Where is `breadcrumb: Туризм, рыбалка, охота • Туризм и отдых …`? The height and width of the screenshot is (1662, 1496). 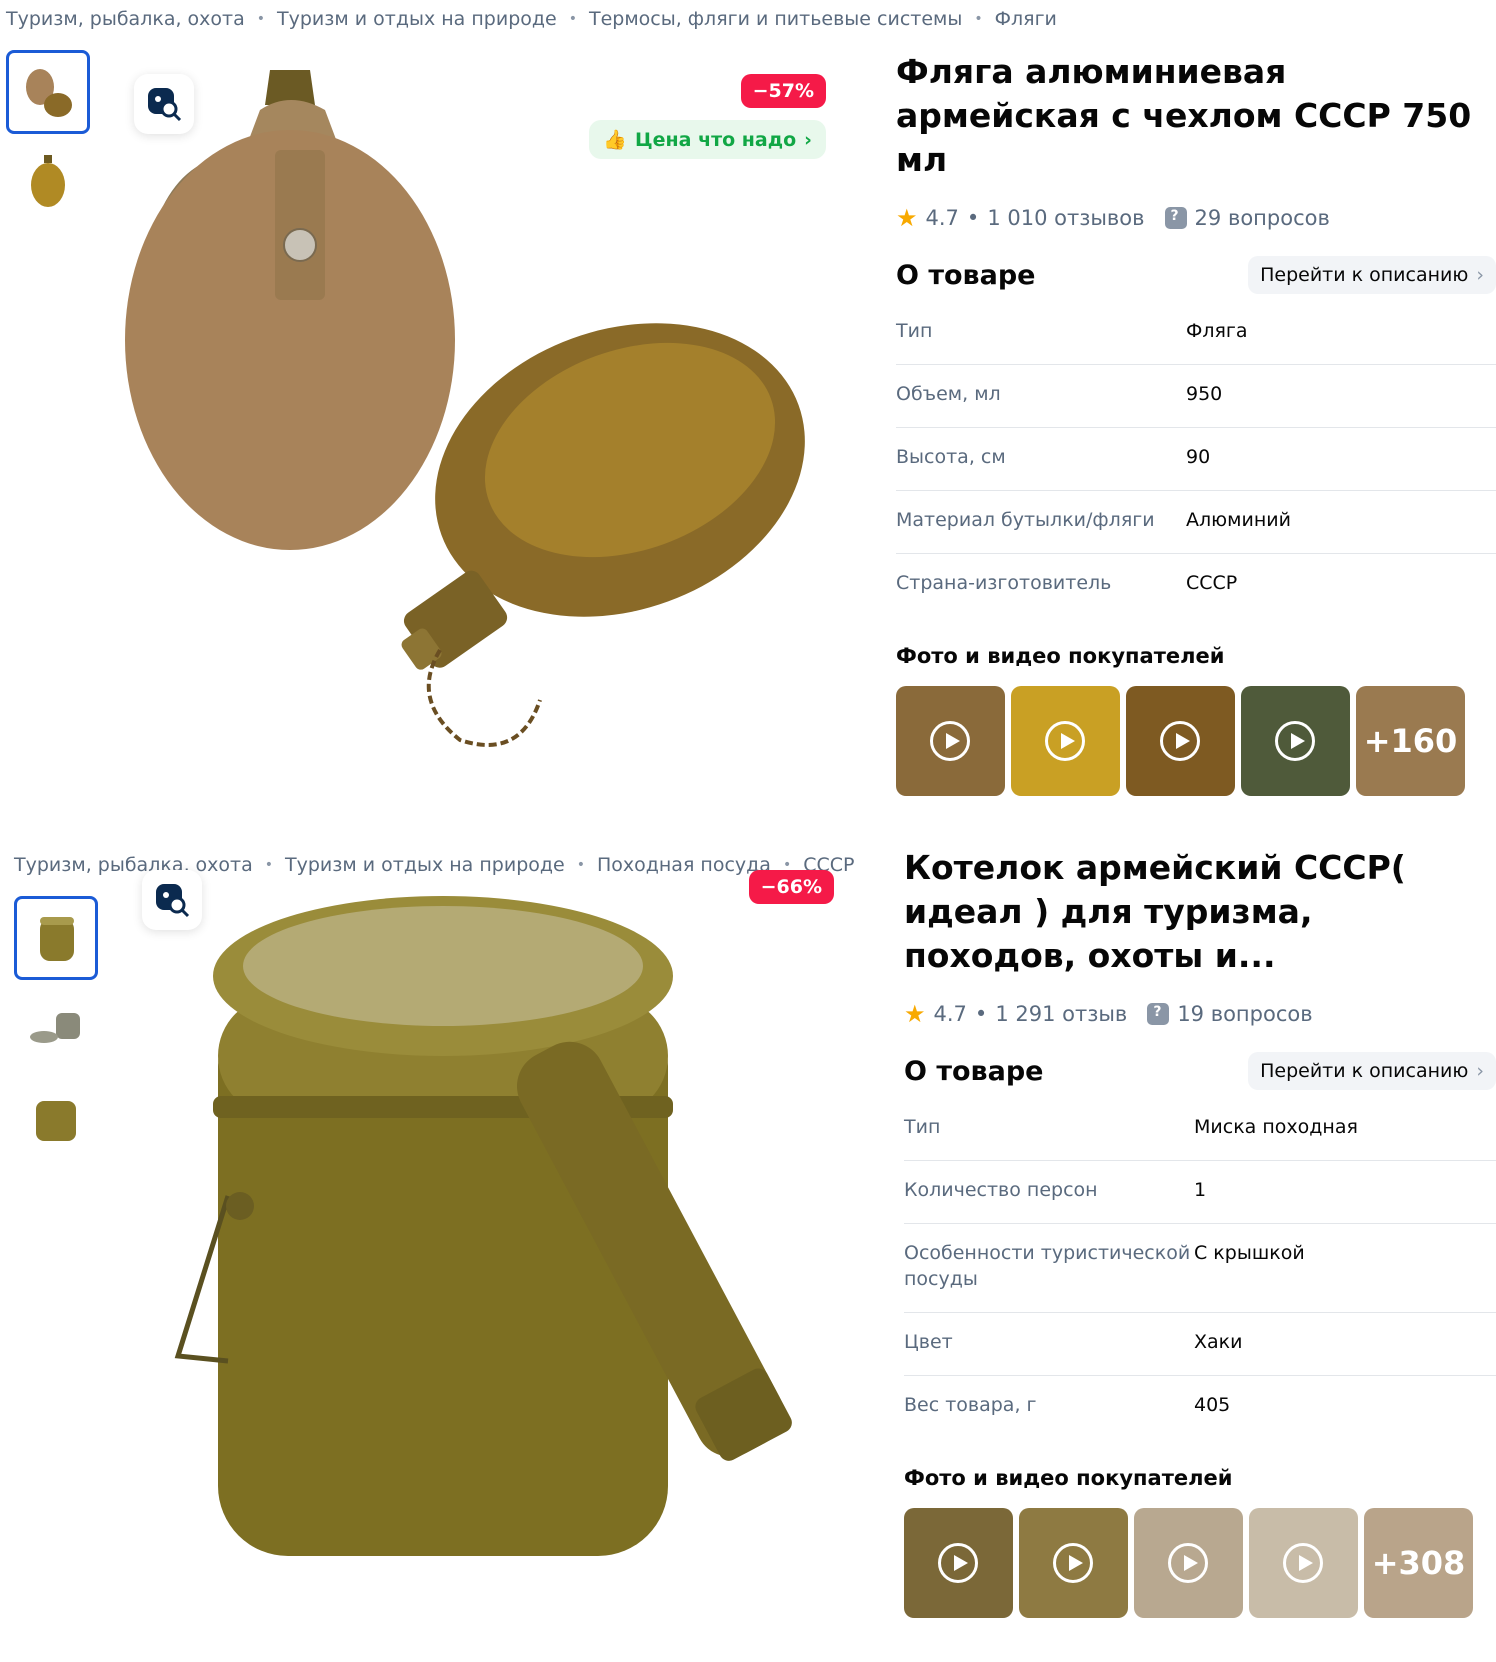 breadcrumb: Туризм, рыбалка, охота • Туризм и отдых … is located at coordinates (531, 19).